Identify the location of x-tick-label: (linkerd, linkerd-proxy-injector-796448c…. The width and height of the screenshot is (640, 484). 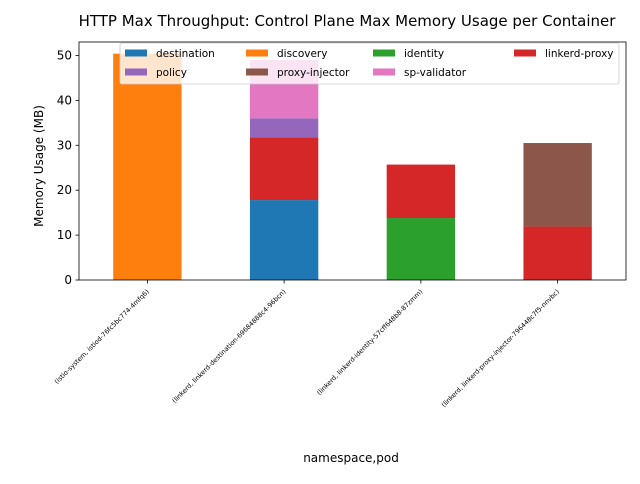
(500, 348).